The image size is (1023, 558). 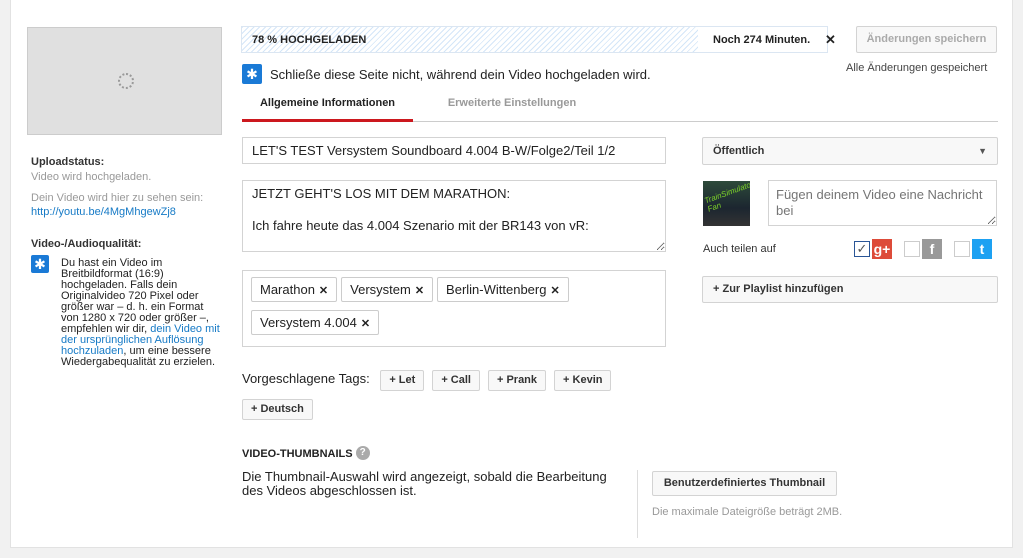 I want to click on divider, so click(x=637, y=504).